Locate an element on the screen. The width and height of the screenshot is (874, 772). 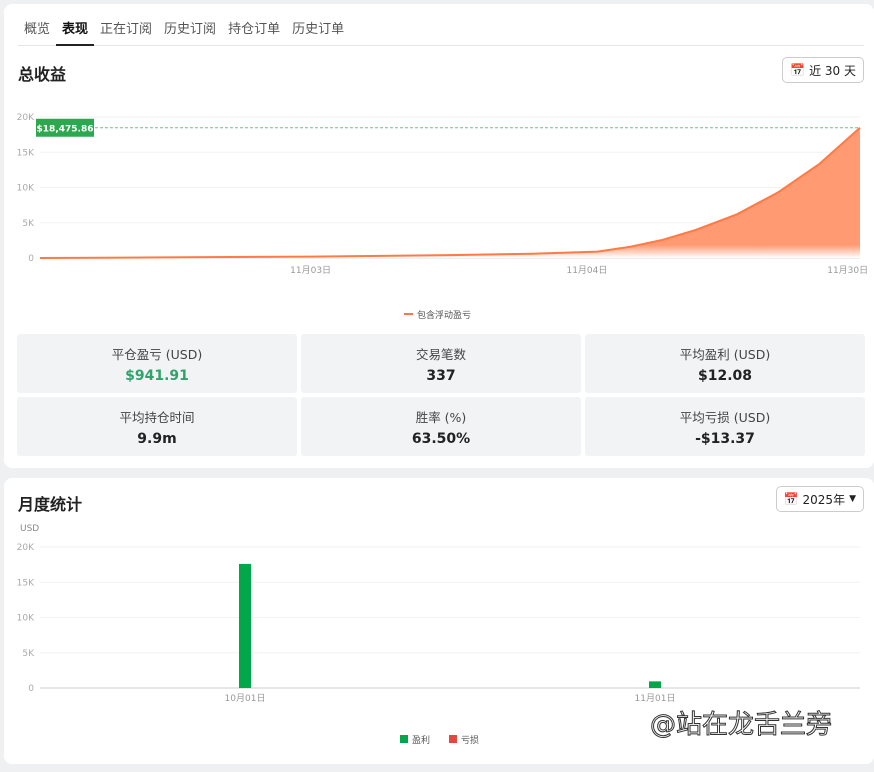
y-tick-label: 10K is located at coordinates (26, 619).